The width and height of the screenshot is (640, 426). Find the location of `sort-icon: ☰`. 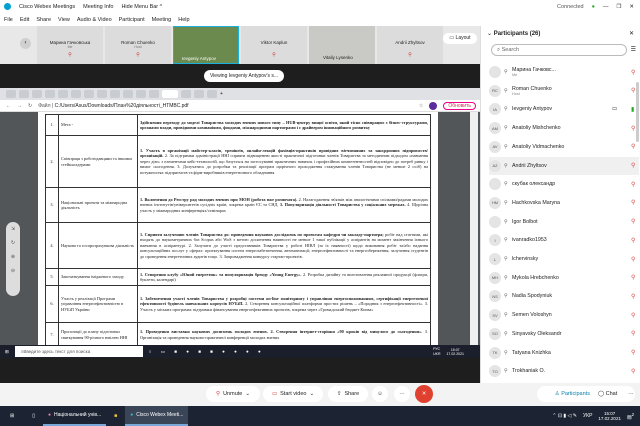

sort-icon: ☰ is located at coordinates (633, 49).